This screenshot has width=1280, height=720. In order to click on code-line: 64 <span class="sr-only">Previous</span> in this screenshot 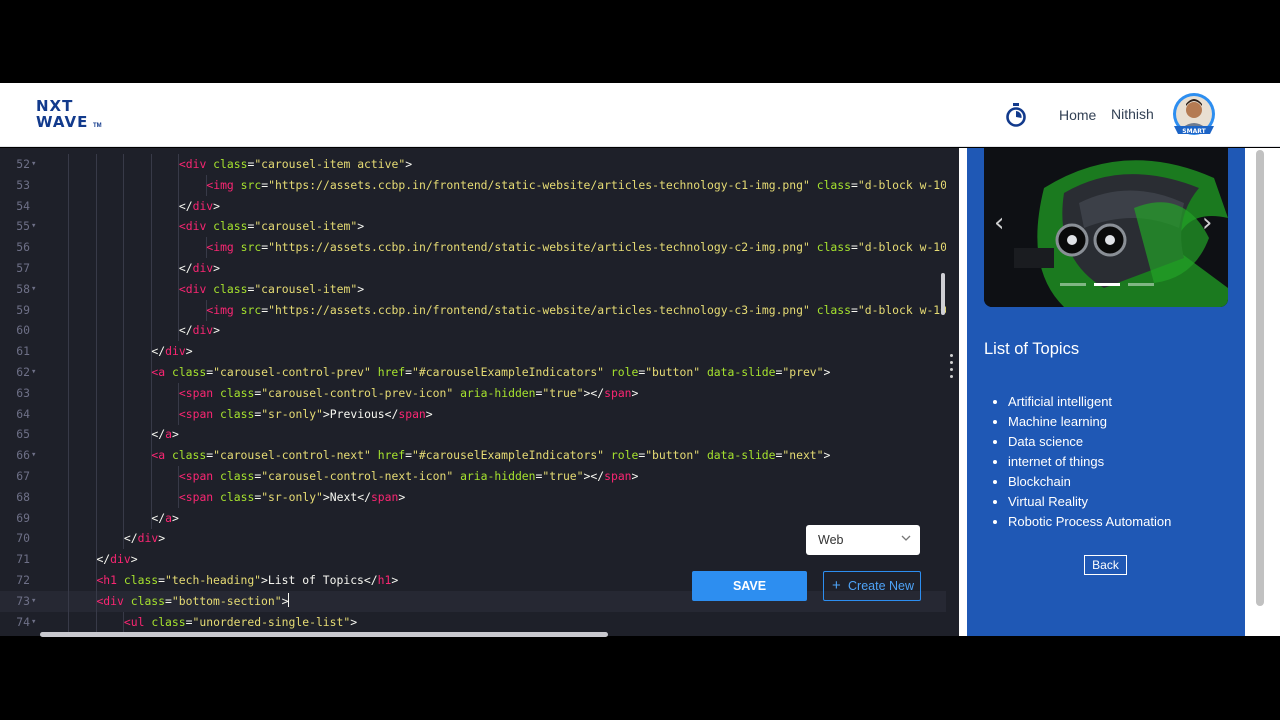, I will do `click(473, 414)`.